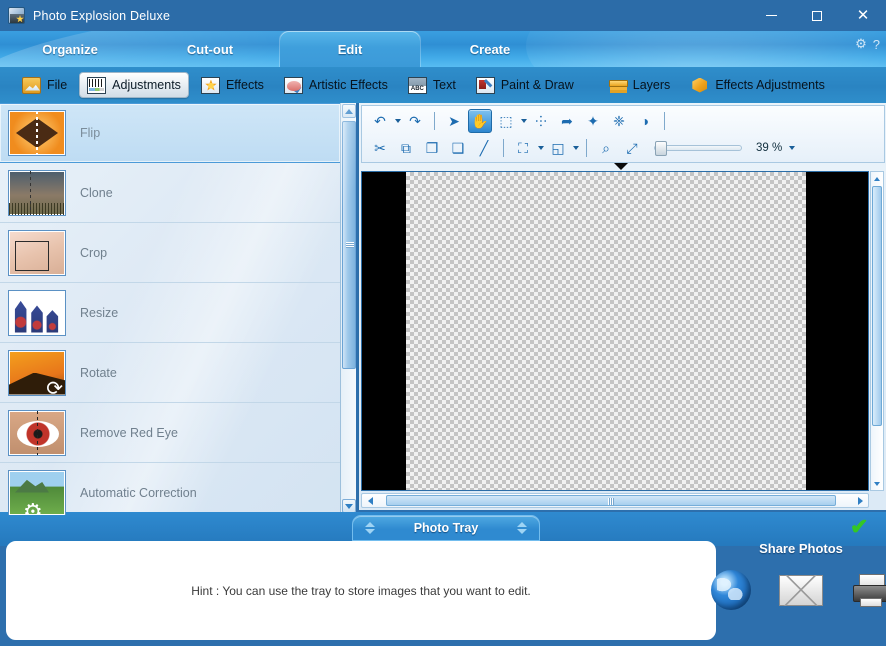  What do you see at coordinates (16, 15) in the screenshot?
I see `app-icon` at bounding box center [16, 15].